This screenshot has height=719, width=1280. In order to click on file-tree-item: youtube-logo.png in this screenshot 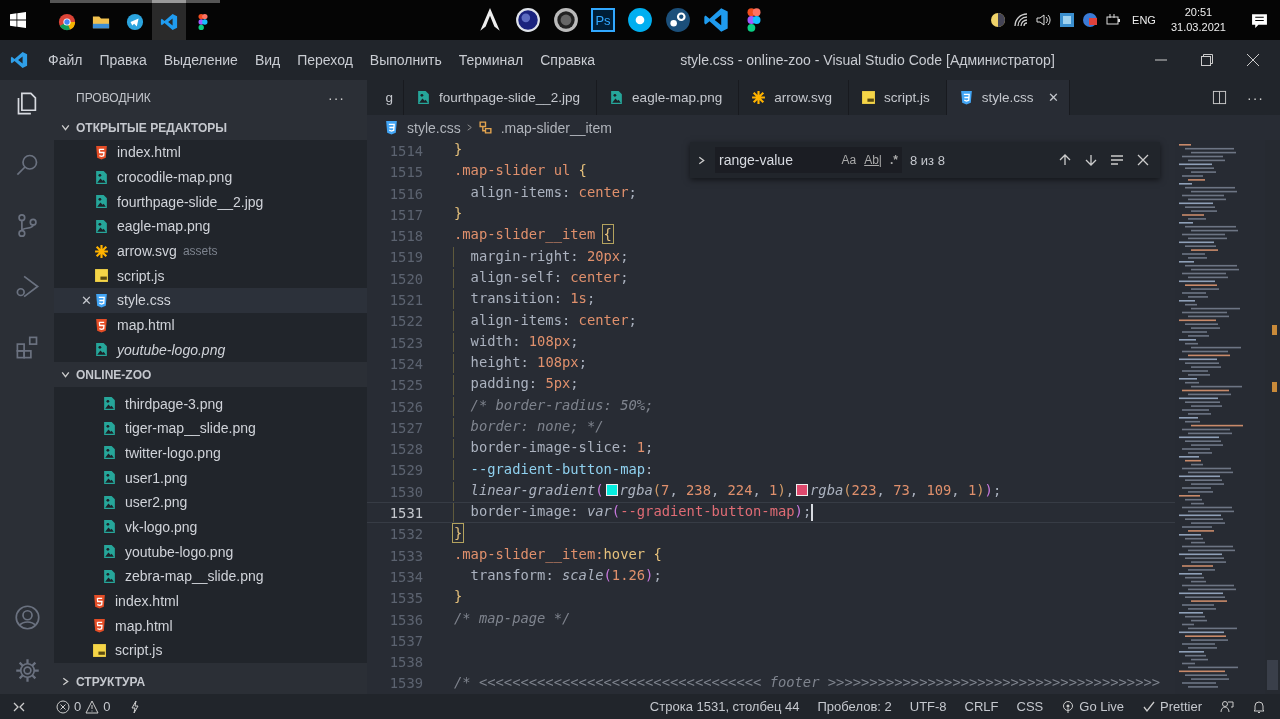, I will do `click(210, 551)`.